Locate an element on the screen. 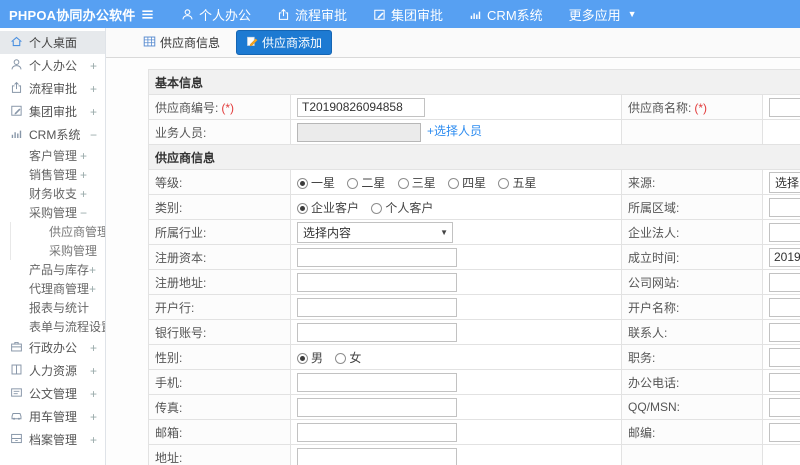 This screenshot has width=800, height=465. archive-icon is located at coordinates (19, 440).